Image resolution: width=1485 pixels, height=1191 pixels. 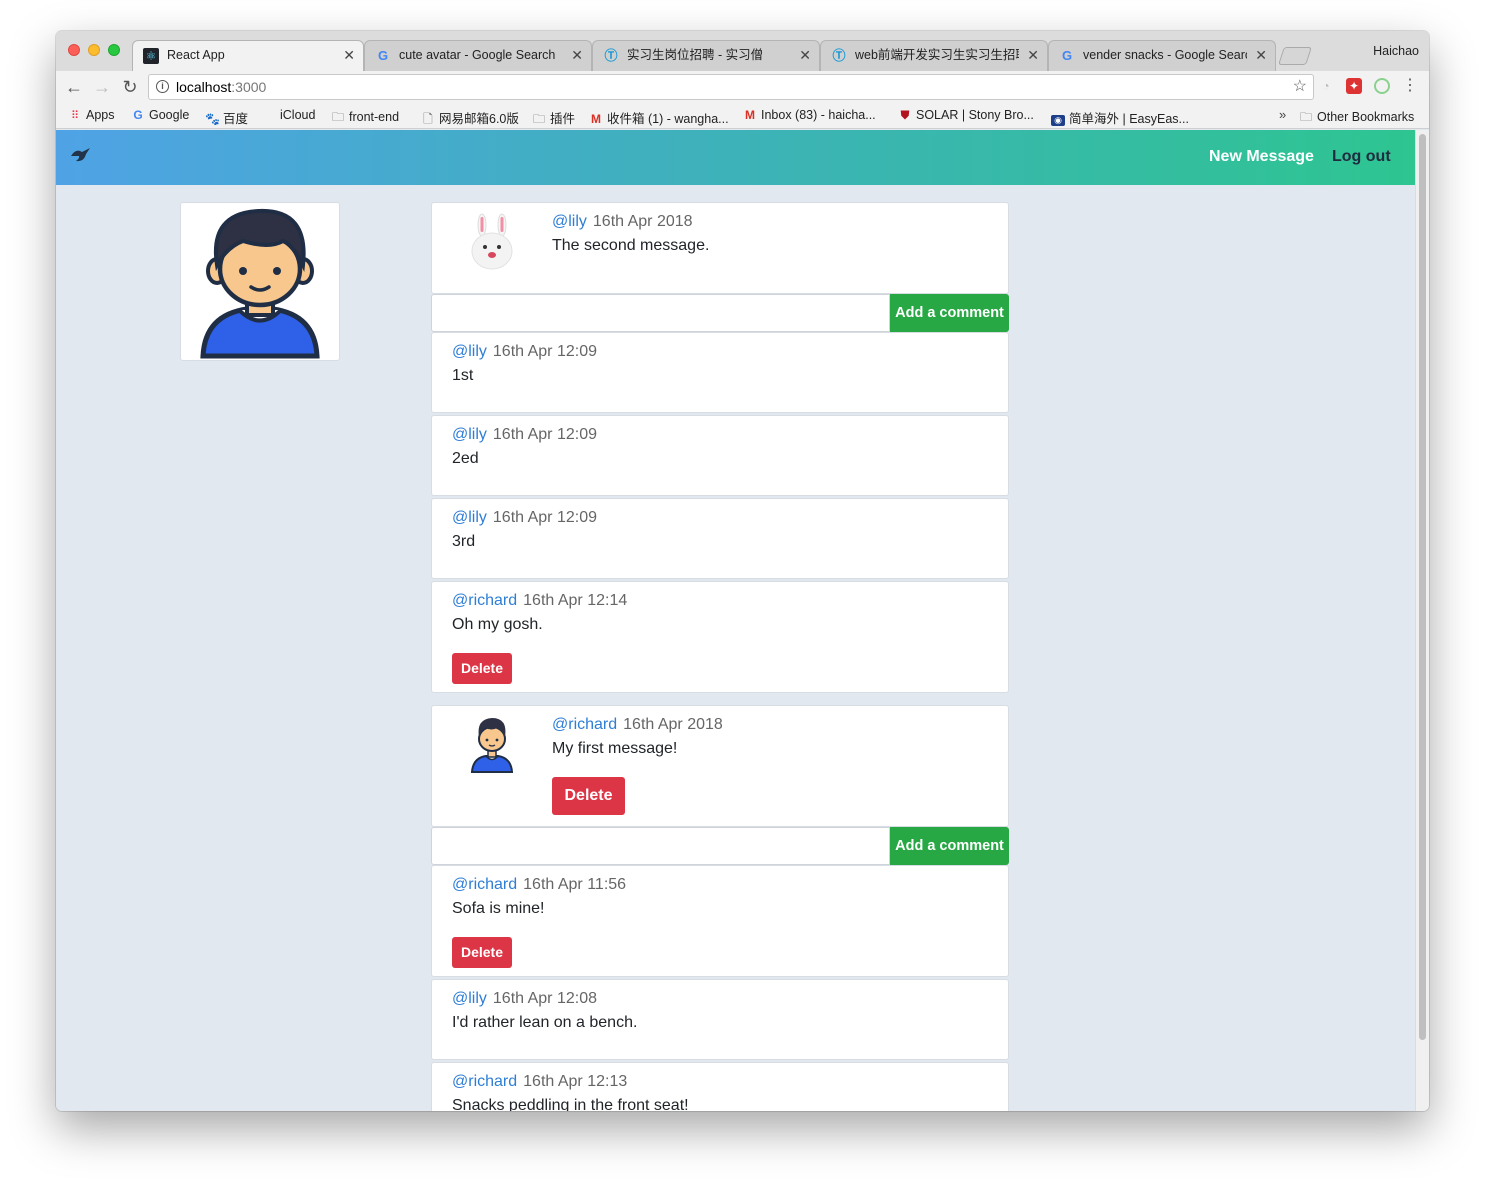 I want to click on message-text: The second message., so click(x=631, y=245).